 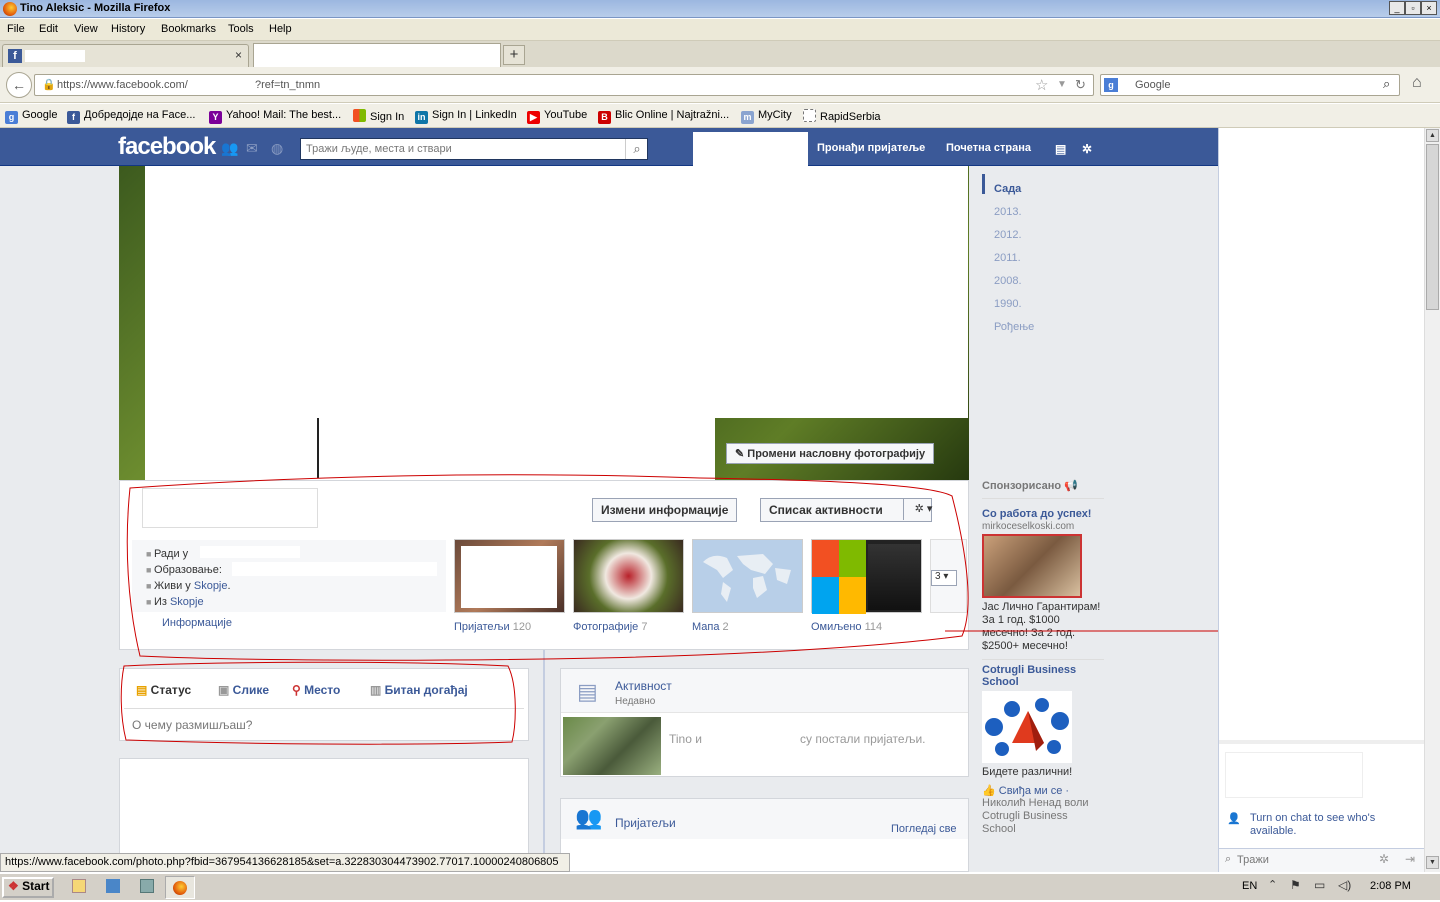 I want to click on url-suffix: ?ref=tn_tnmn, so click(x=288, y=85).